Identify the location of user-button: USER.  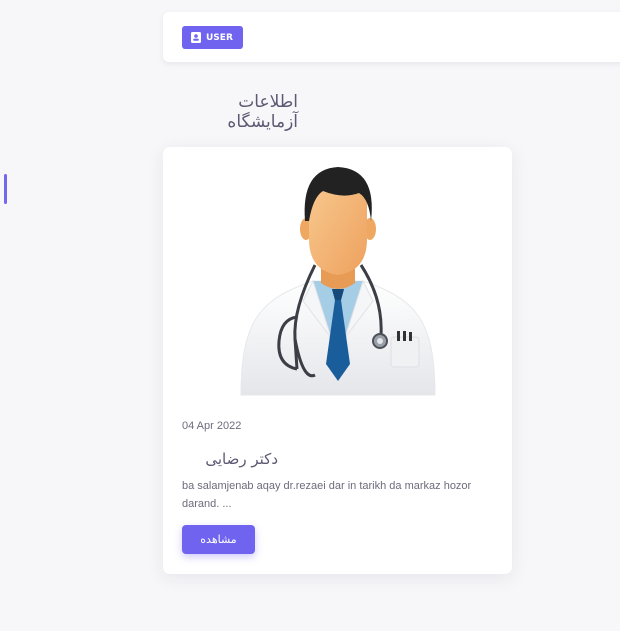
(212, 37).